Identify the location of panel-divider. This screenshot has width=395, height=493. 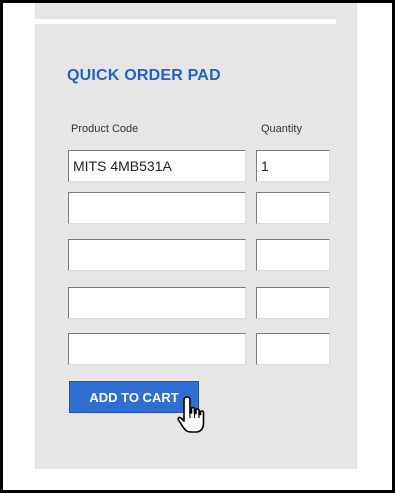
(185, 21).